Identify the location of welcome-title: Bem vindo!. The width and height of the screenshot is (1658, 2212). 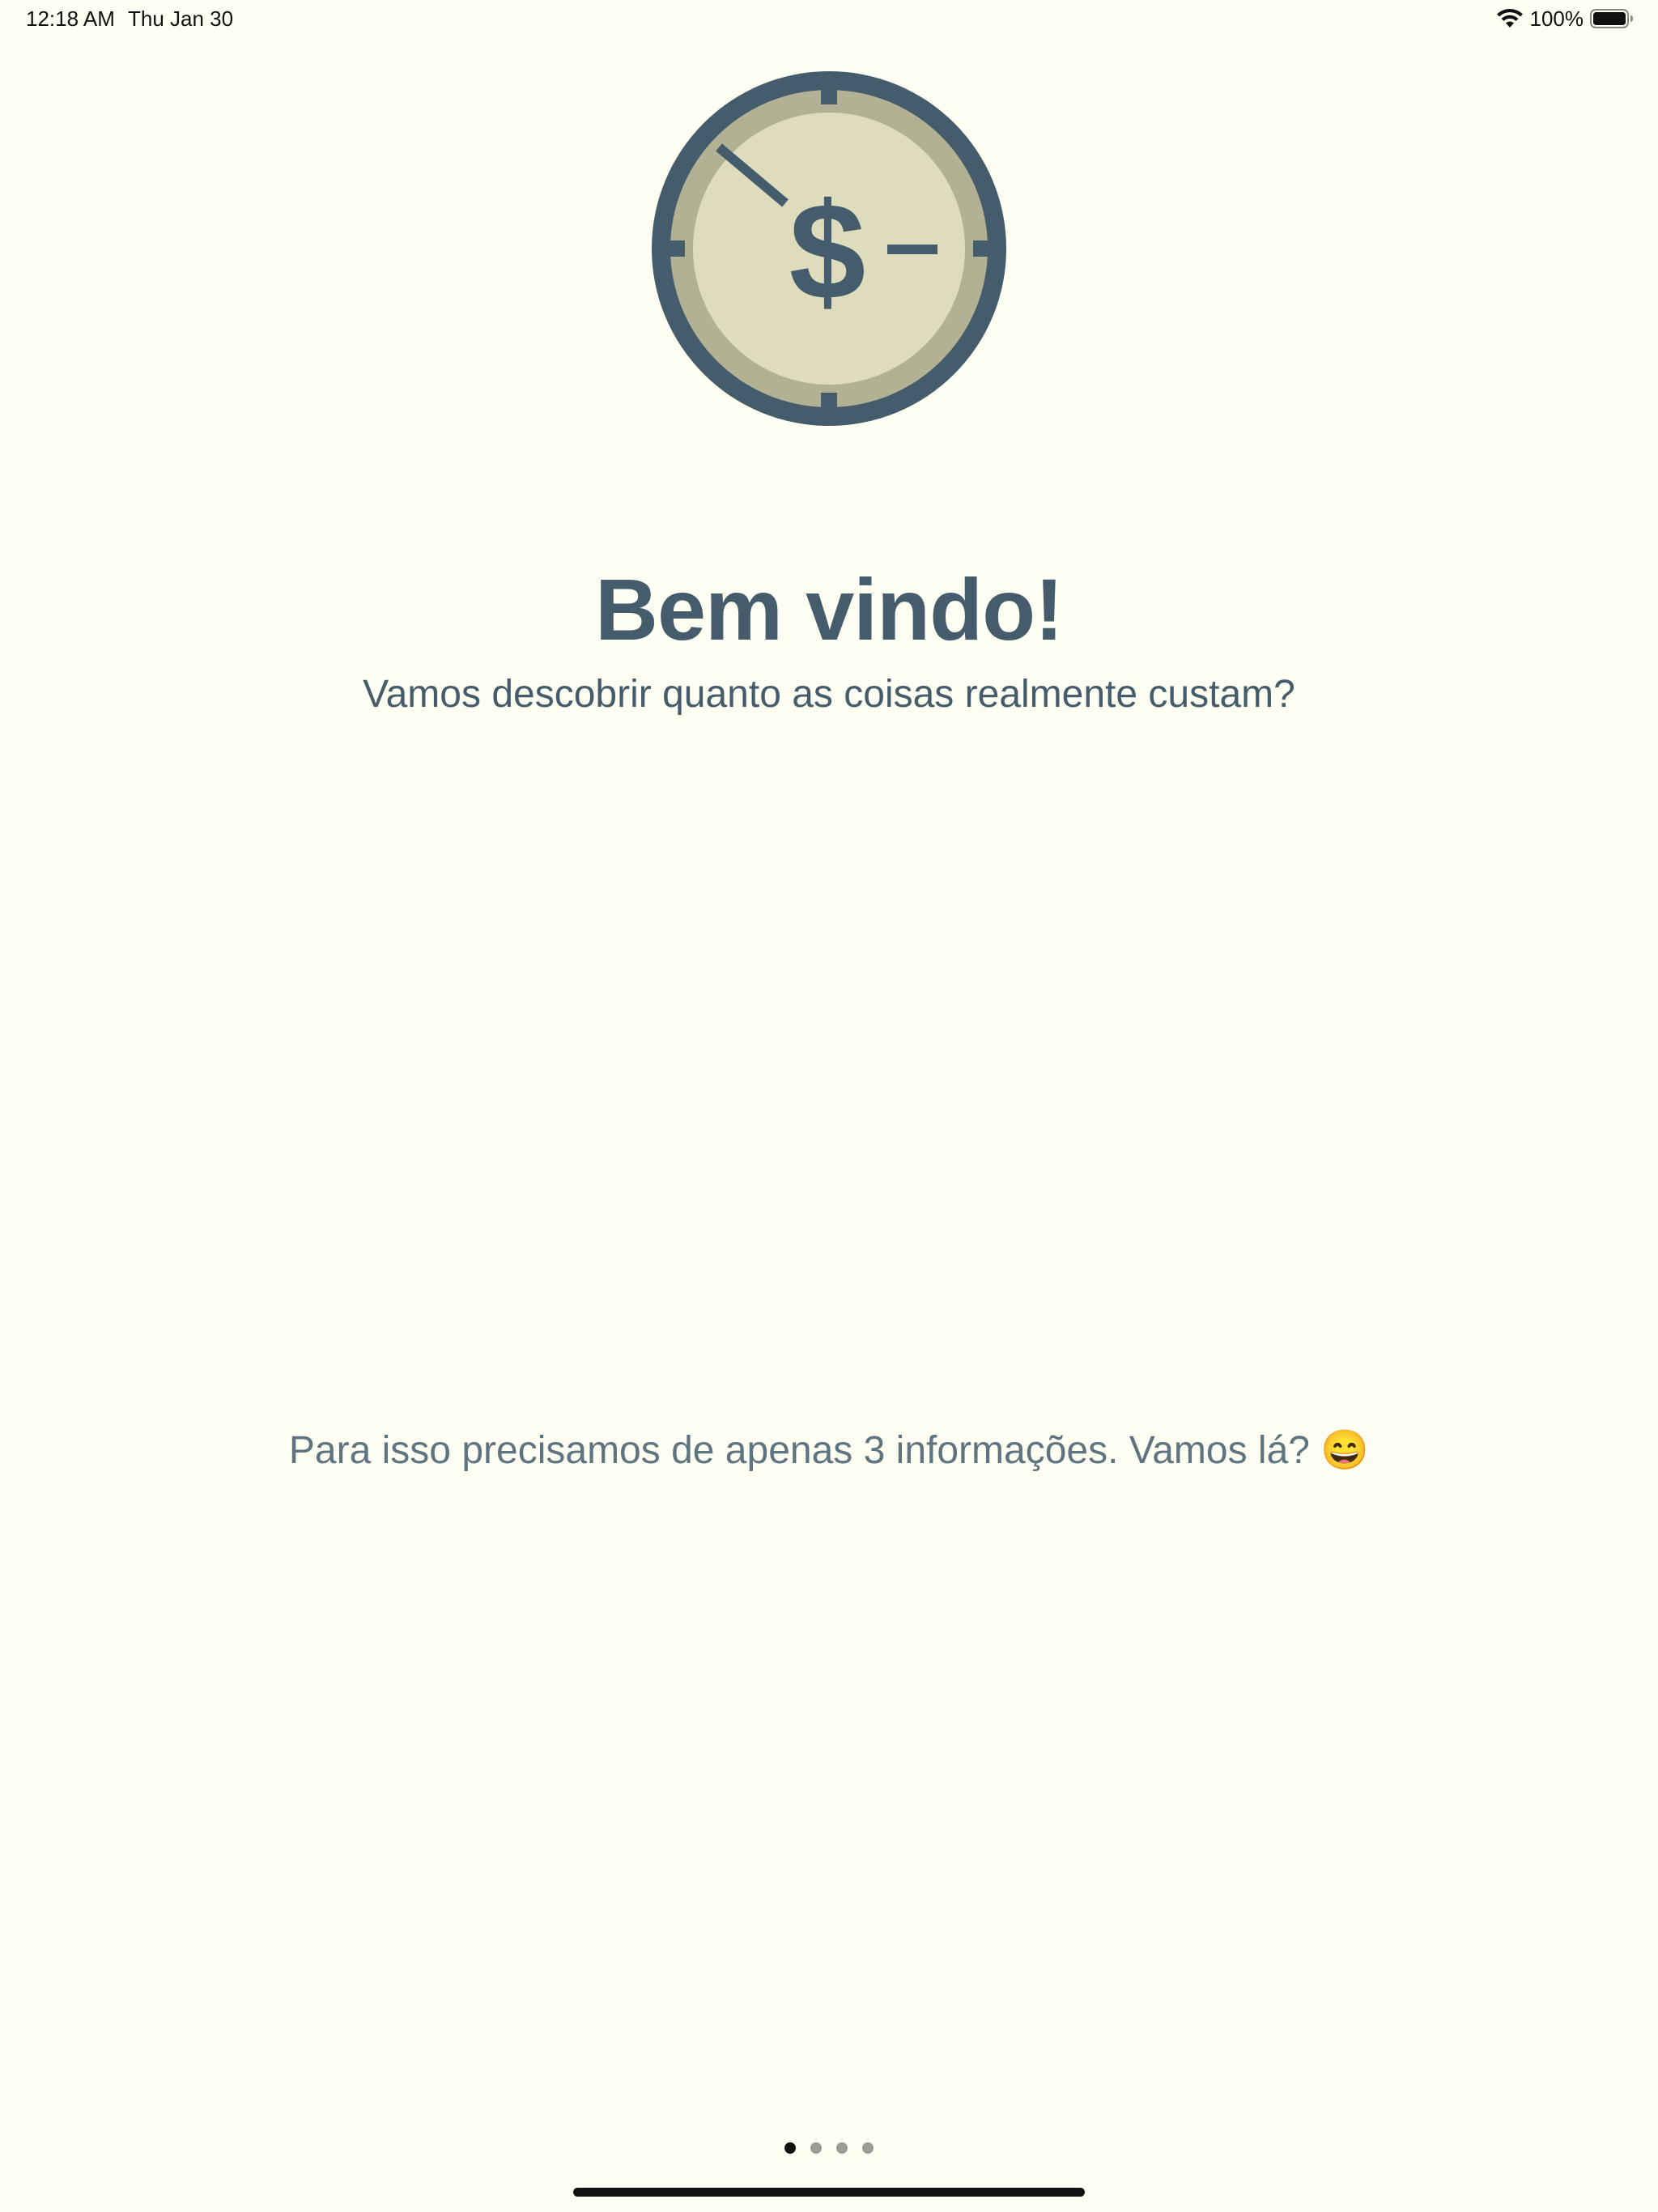
(829, 609).